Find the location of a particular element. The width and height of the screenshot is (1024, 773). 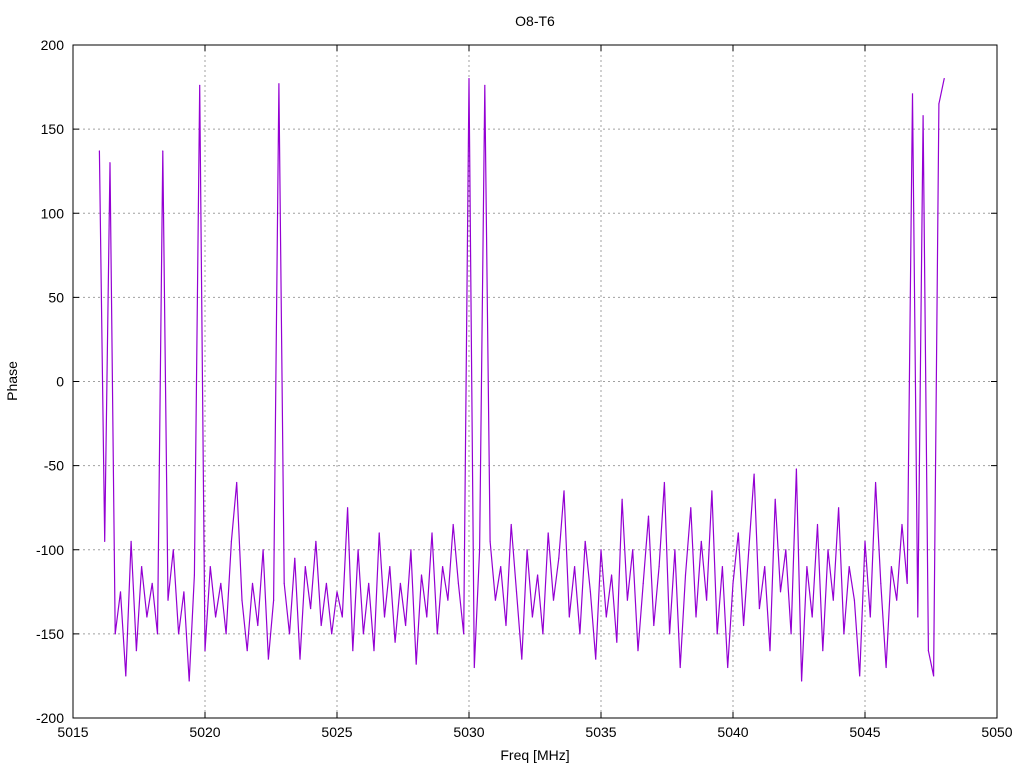

x-tick-label: 5015 is located at coordinates (72, 732).